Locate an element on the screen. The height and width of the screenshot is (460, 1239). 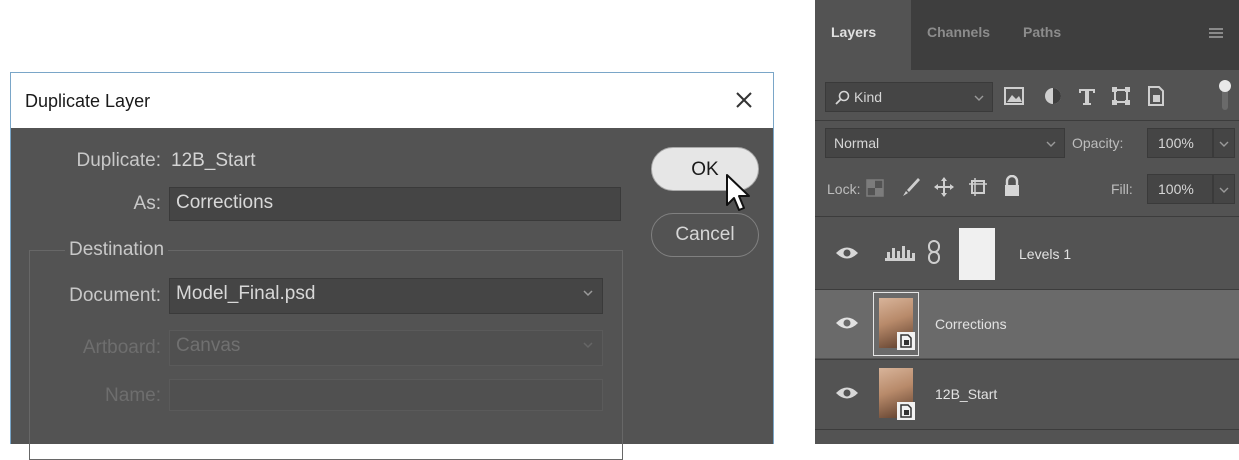
filter-toggle-icon is located at coordinates (1225, 96).